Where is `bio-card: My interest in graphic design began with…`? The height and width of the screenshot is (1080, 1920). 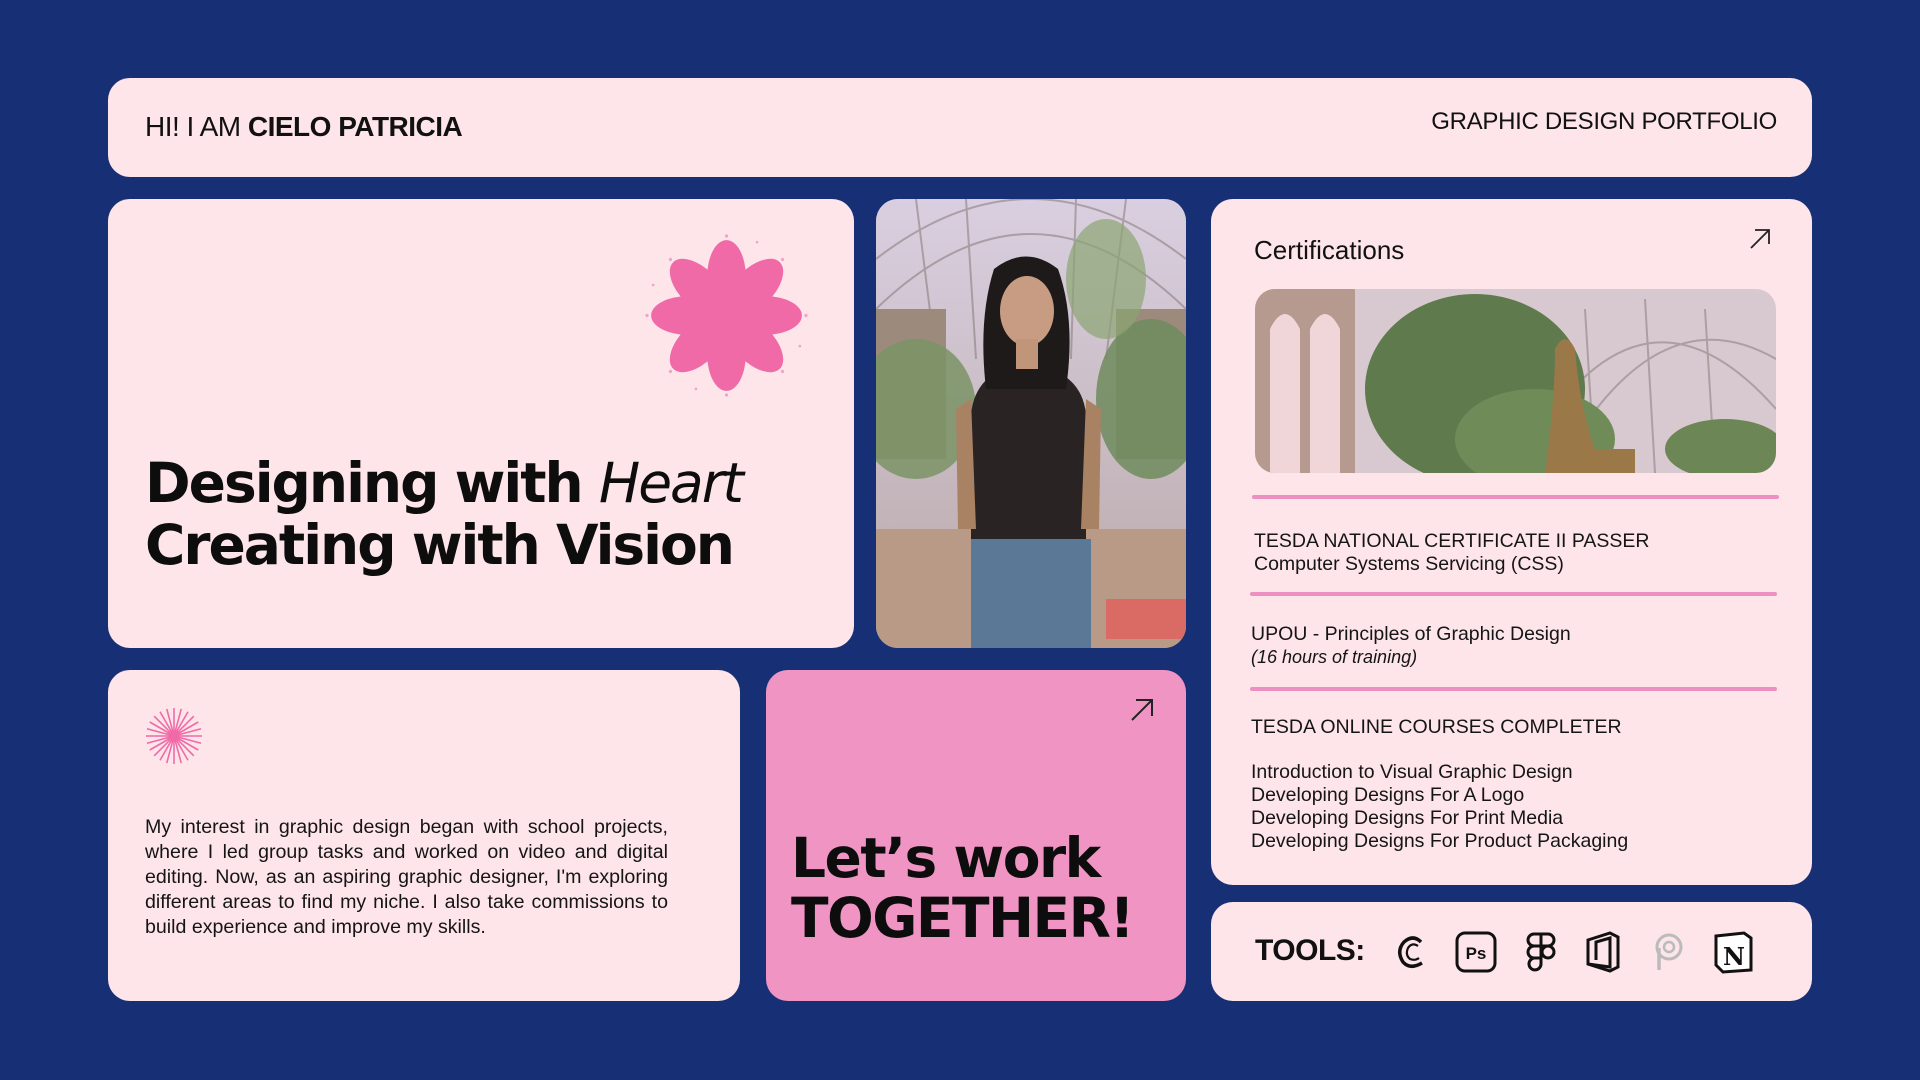 bio-card: My interest in graphic design began with… is located at coordinates (424, 835).